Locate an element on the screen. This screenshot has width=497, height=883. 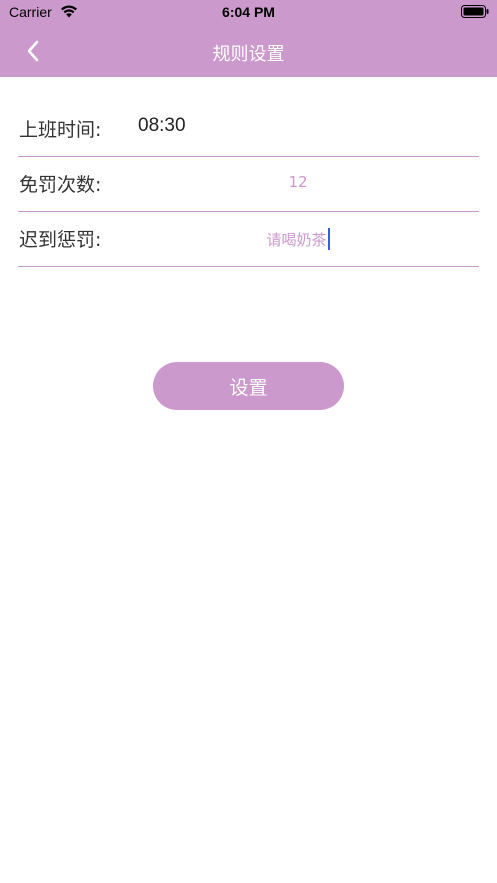
work-time-row: 上班时间: 08:30 is located at coordinates (248, 129).